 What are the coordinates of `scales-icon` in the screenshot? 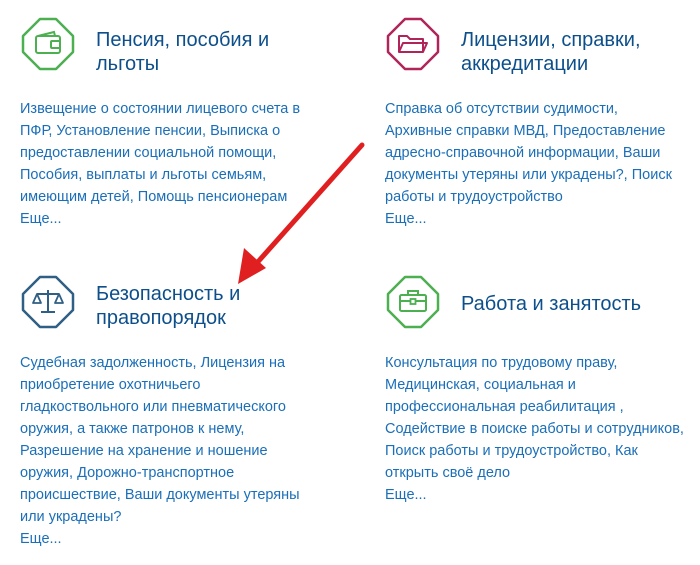 It's located at (48, 302).